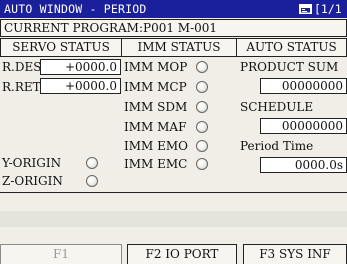 The width and height of the screenshot is (347, 264). Describe the element at coordinates (22, 67) in the screenshot. I see `r-des-label: R.DES` at that location.